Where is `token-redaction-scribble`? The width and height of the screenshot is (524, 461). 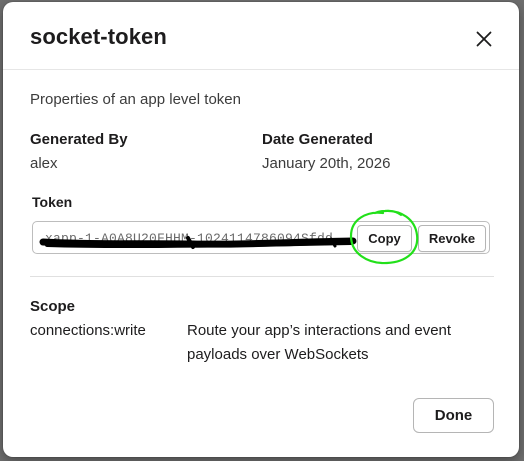
token-redaction-scribble is located at coordinates (198, 242).